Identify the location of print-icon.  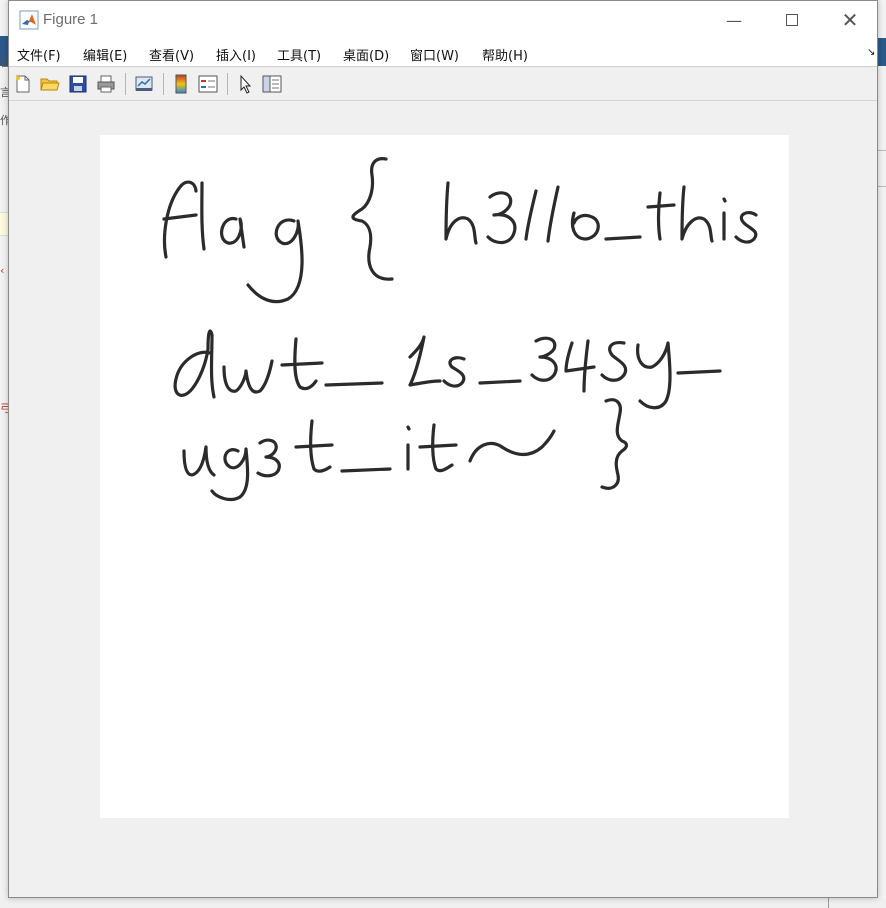
(106, 84).